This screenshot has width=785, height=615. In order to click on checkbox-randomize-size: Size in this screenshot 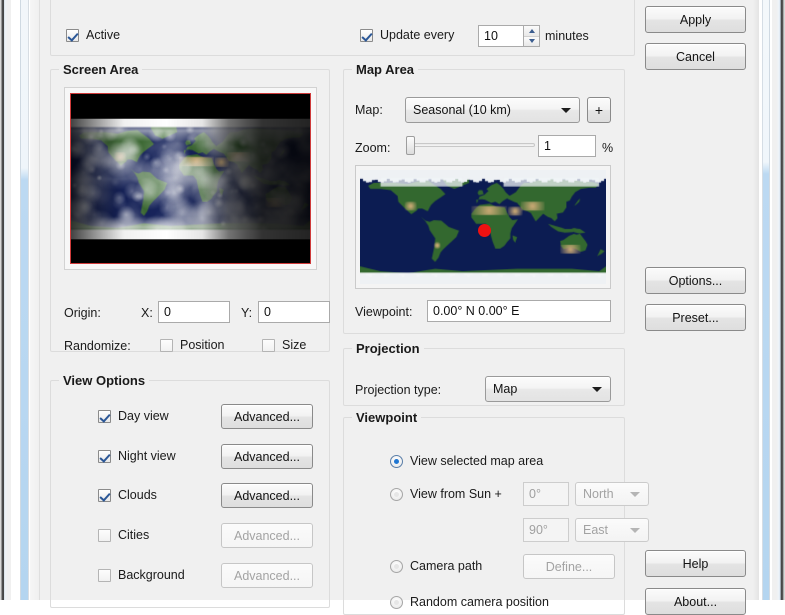, I will do `click(284, 345)`.